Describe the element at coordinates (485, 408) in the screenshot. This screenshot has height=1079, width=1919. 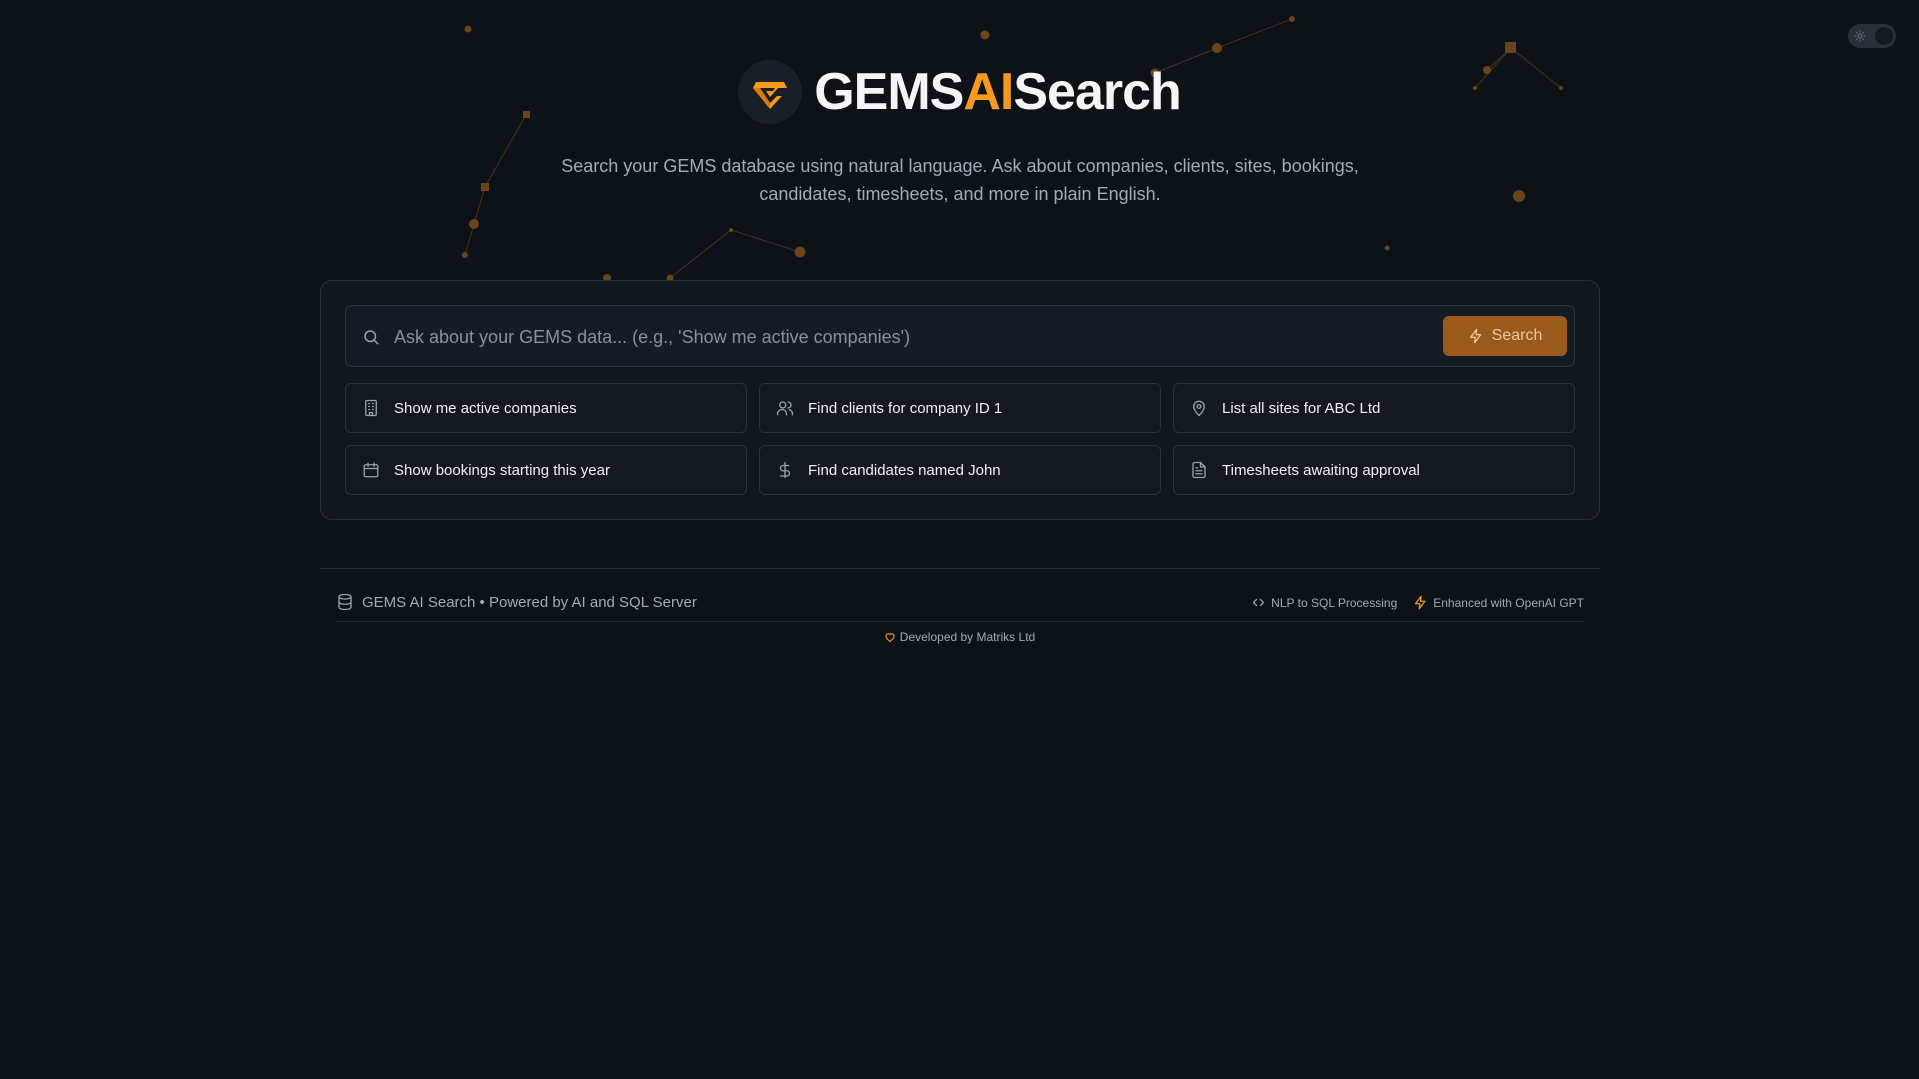
I see `suggestion-label: Show me active companies` at that location.